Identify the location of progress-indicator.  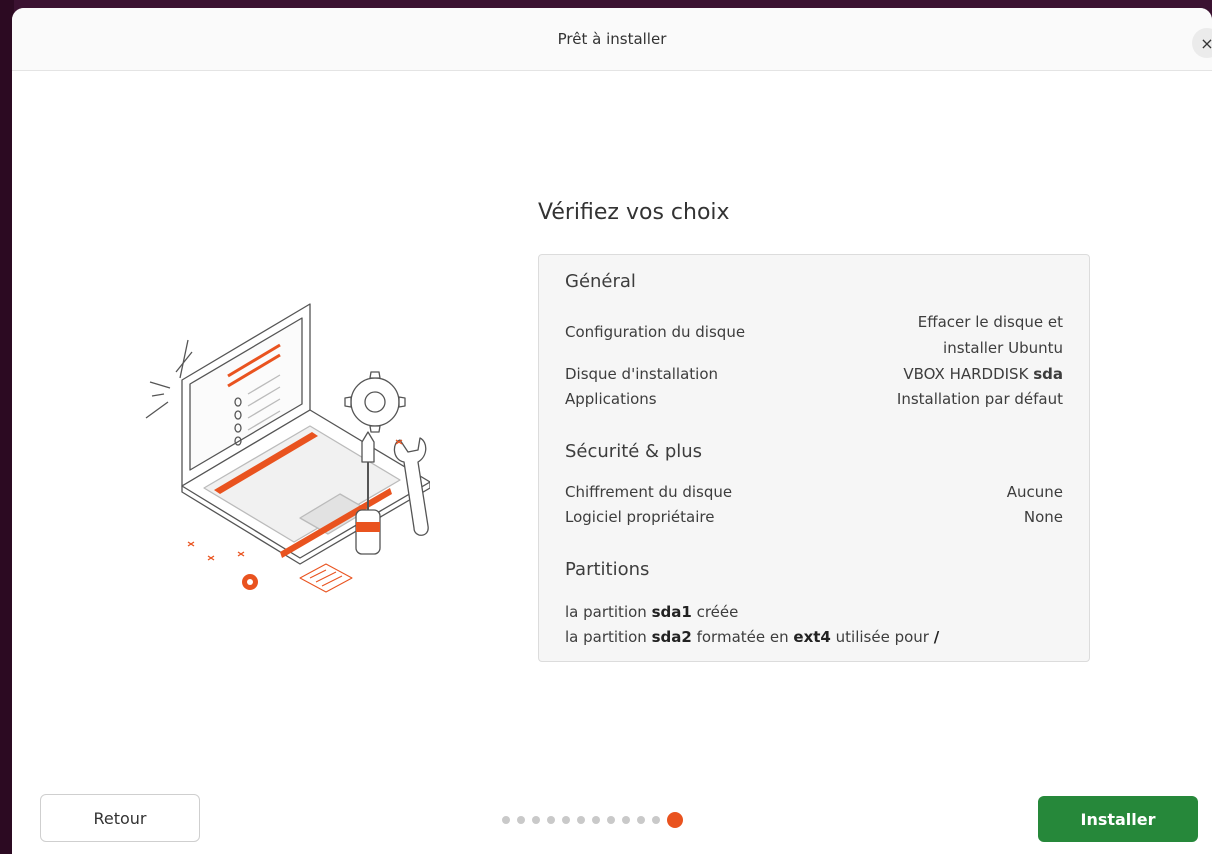
(592, 820).